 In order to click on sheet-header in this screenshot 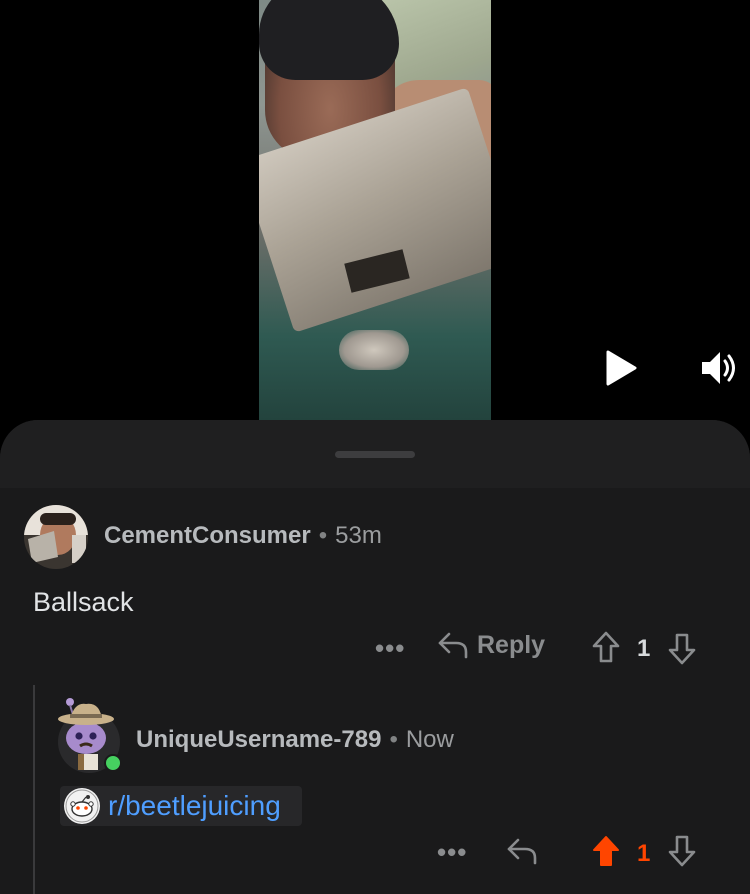, I will do `click(375, 454)`.